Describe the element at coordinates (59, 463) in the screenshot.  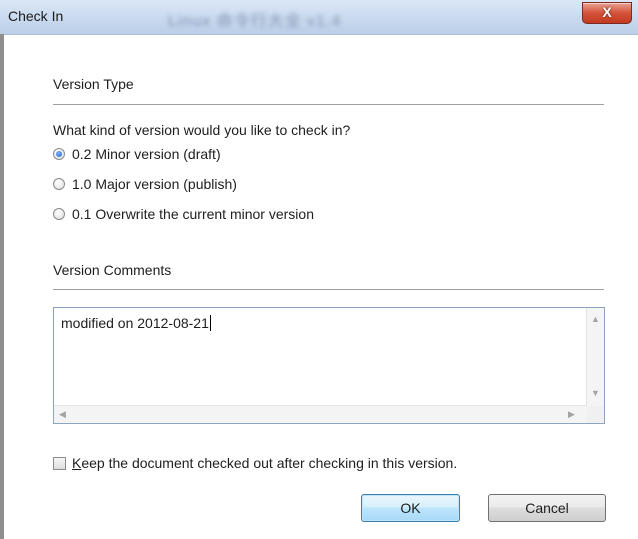
I see `keep-checked-out-checkbox` at that location.